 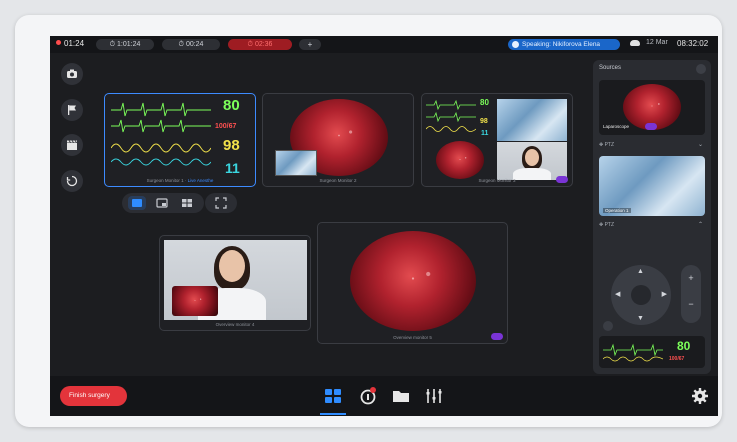 I want to click on tile-2-label: Surgeon Monitor 2, so click(x=338, y=180).